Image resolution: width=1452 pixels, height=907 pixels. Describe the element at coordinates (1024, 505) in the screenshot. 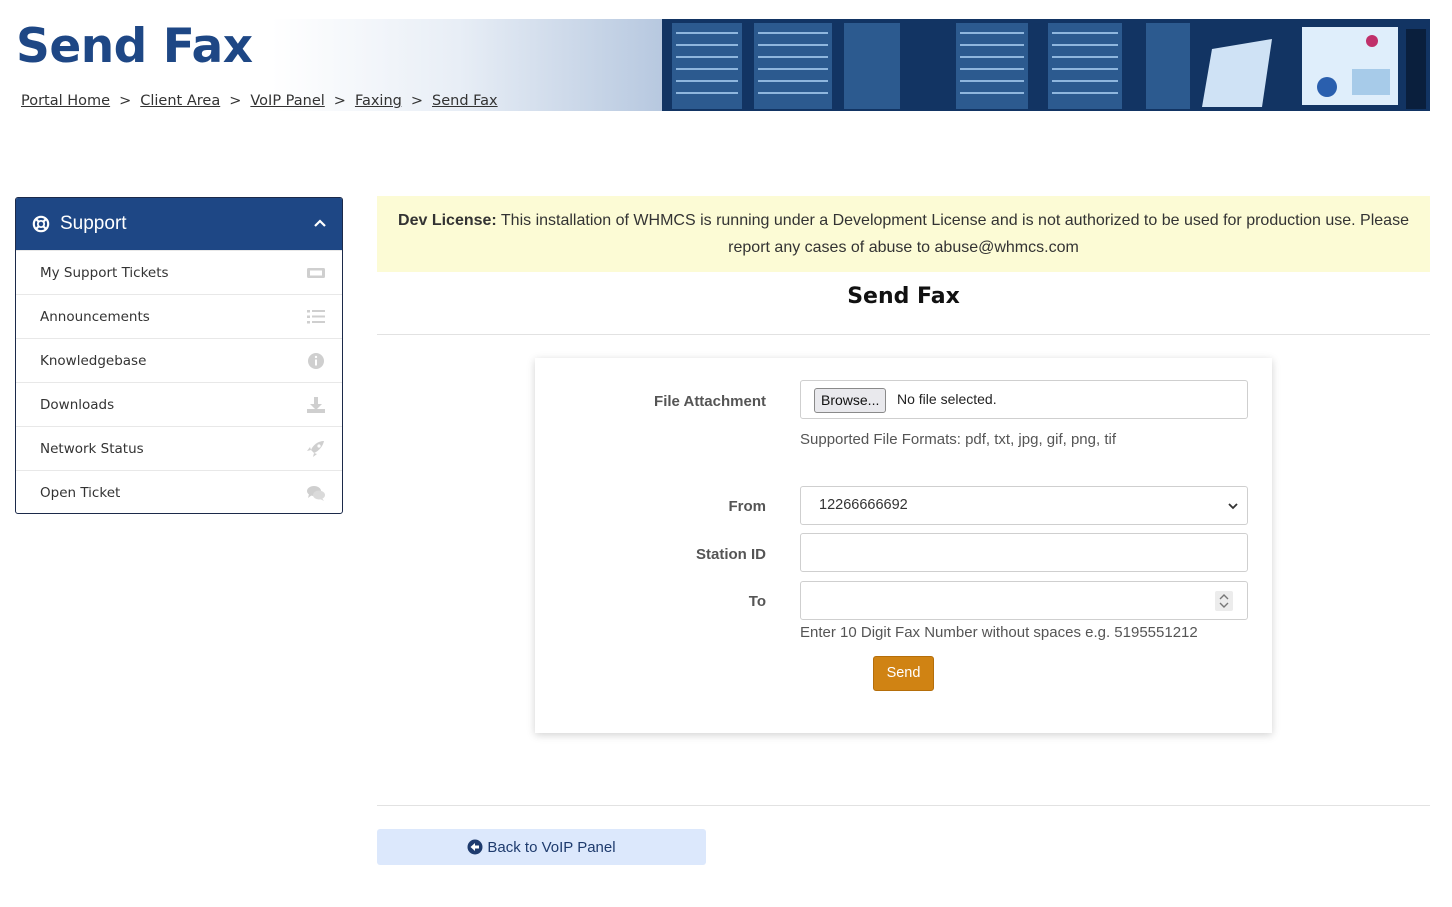

I see `from-select: 12266666692` at that location.